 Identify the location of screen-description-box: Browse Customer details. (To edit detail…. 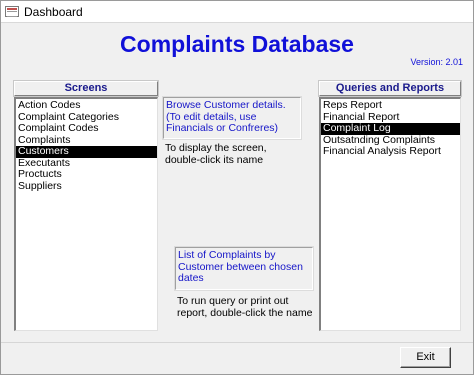
(232, 118).